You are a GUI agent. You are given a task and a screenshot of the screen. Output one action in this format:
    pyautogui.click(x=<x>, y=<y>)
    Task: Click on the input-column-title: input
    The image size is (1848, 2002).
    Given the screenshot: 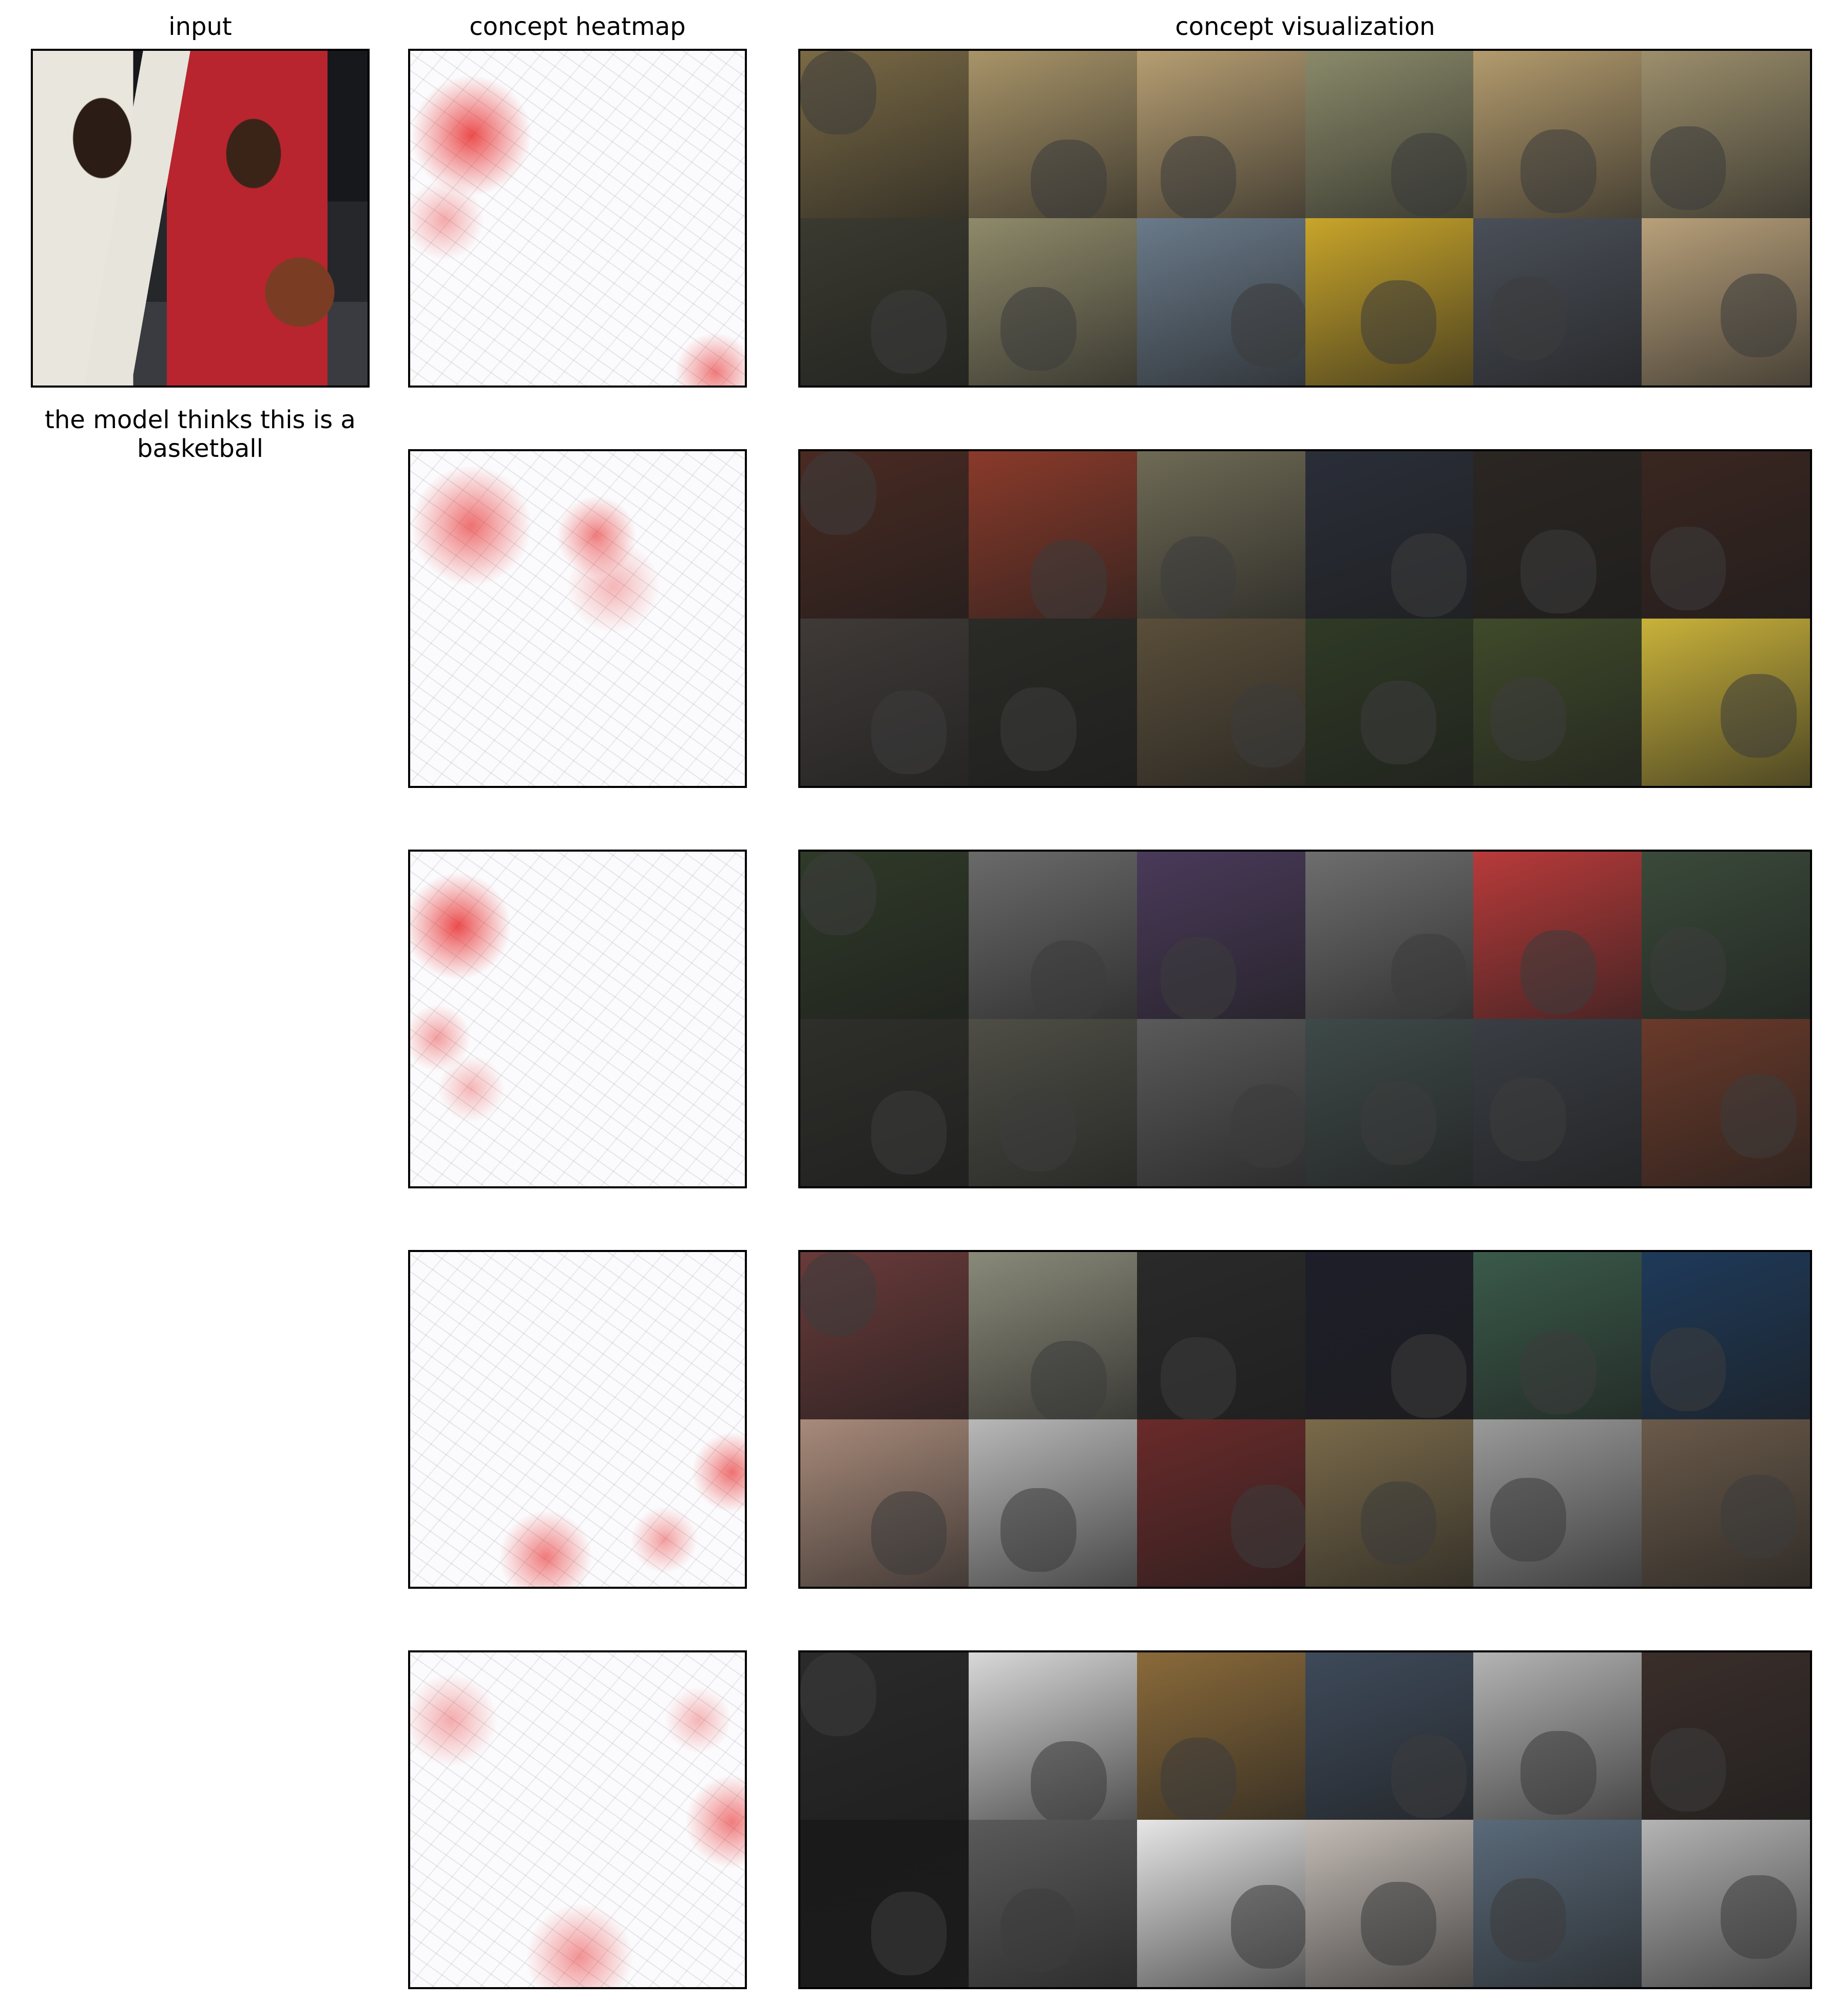 What is the action you would take?
    pyautogui.click(x=200, y=26)
    